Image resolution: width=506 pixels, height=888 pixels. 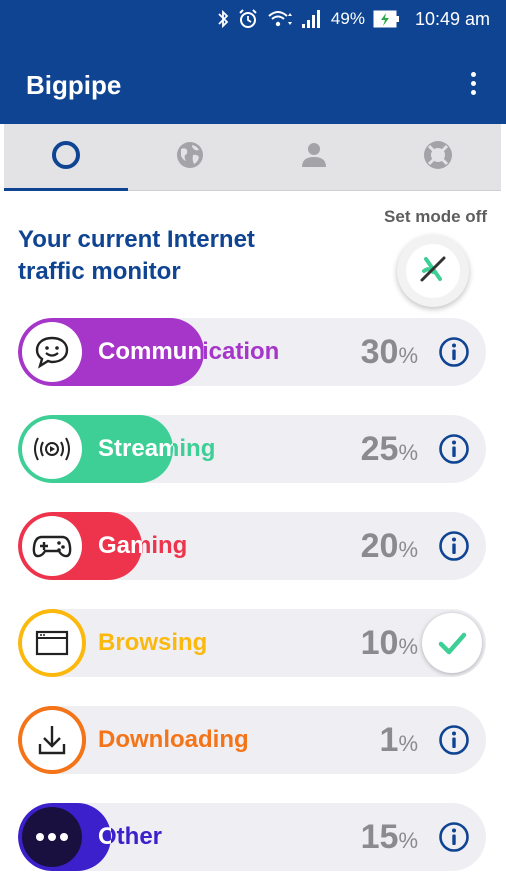 What do you see at coordinates (253, 81) in the screenshot?
I see `app-bar: Bigpipe` at bounding box center [253, 81].